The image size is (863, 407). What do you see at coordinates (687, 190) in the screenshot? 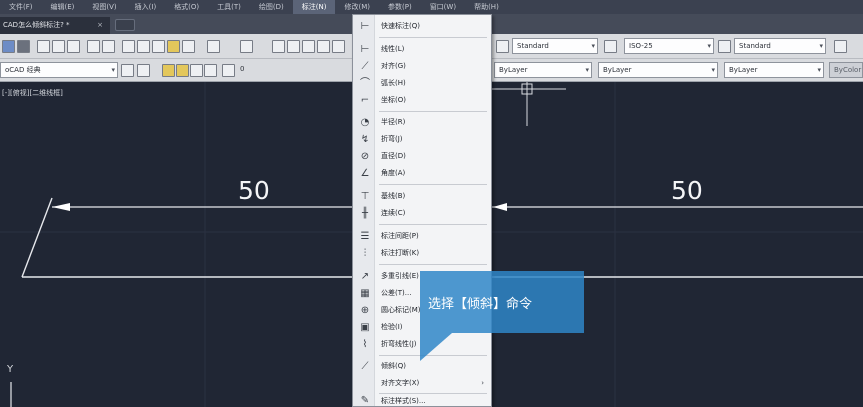
I see `dimension-text-right: 50` at bounding box center [687, 190].